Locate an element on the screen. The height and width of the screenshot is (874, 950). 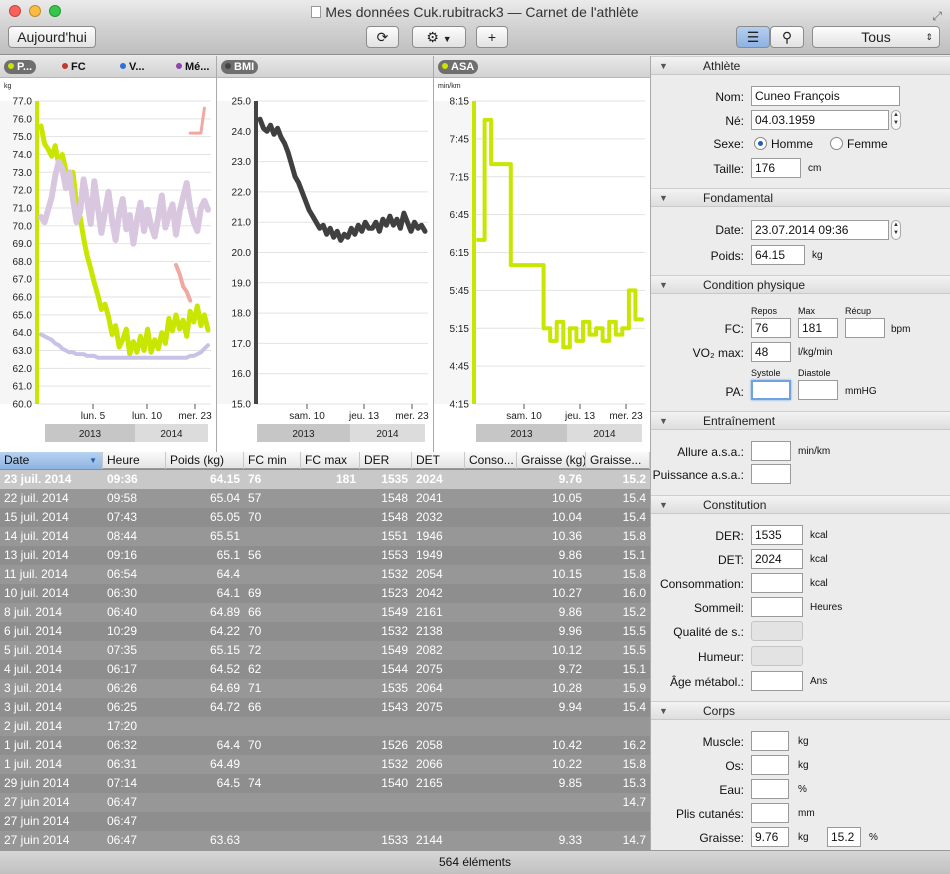
consumption-field is located at coordinates (777, 583).